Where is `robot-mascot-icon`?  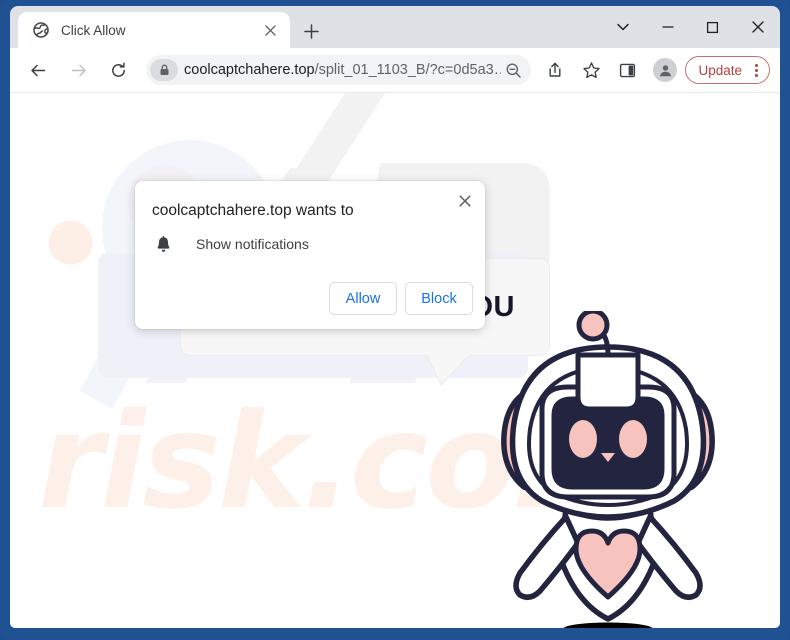 robot-mascot-icon is located at coordinates (608, 469).